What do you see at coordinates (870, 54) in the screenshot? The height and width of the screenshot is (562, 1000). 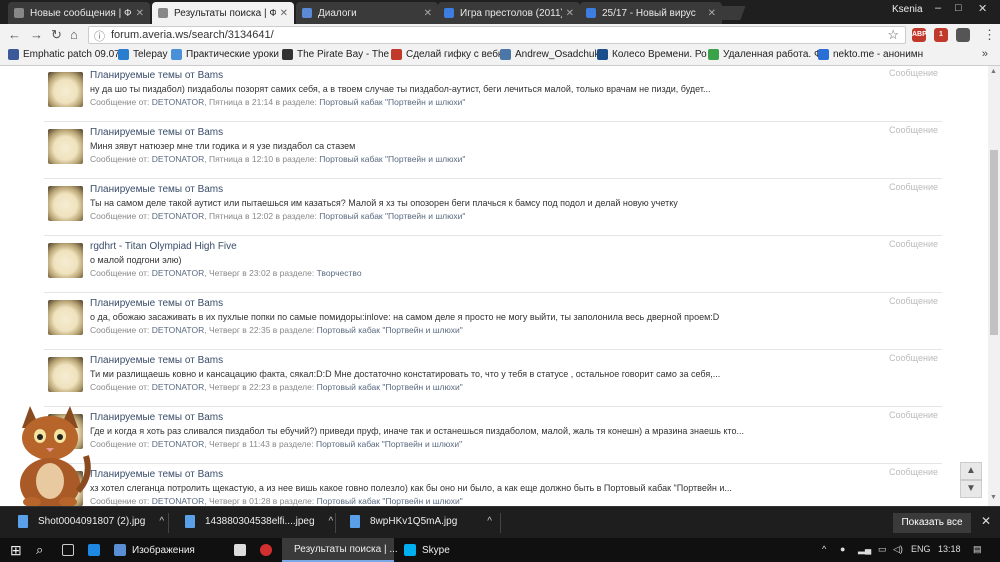 I see `bookmark-item: nekto.me - анонимн` at bounding box center [870, 54].